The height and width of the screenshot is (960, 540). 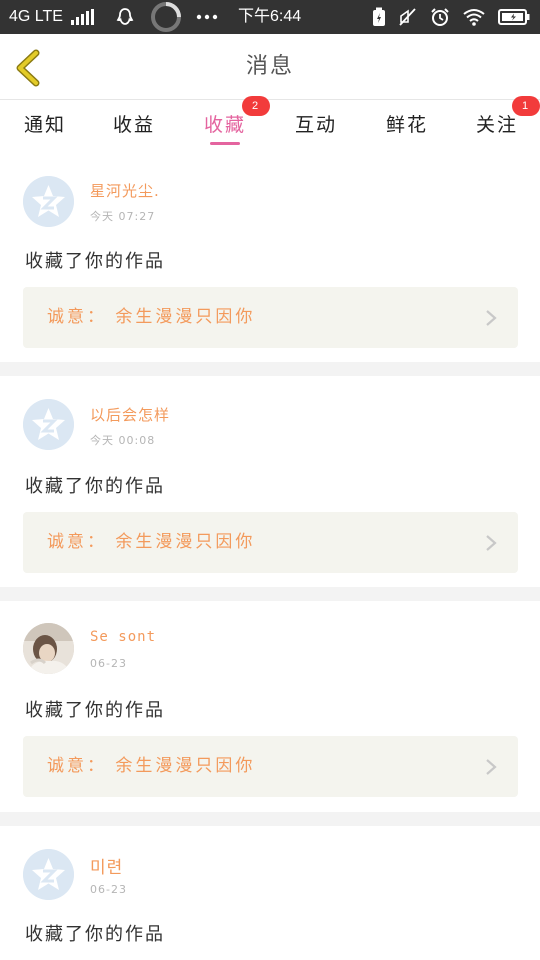 What do you see at coordinates (207, 17) in the screenshot?
I see `more-notifications-icon` at bounding box center [207, 17].